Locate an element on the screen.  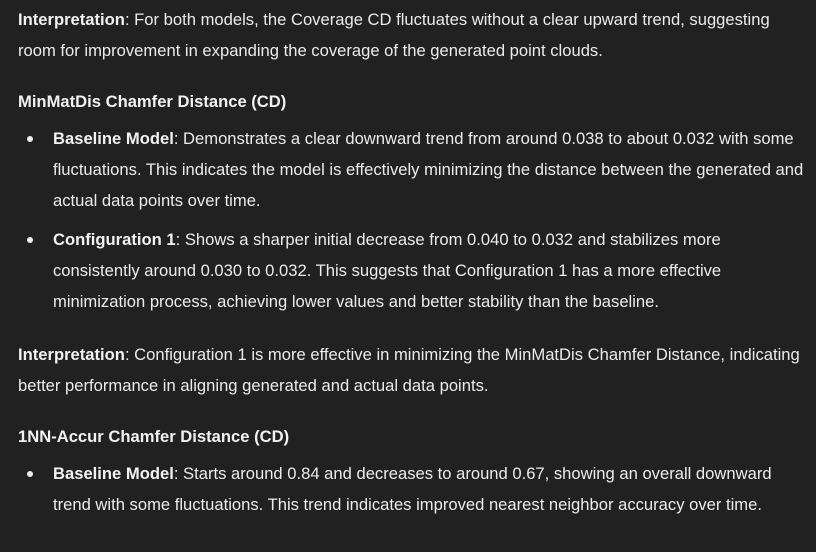
section-heading-minmatdis: MinMatDis Chamfer Distance (CD) is located at coordinates (152, 101).